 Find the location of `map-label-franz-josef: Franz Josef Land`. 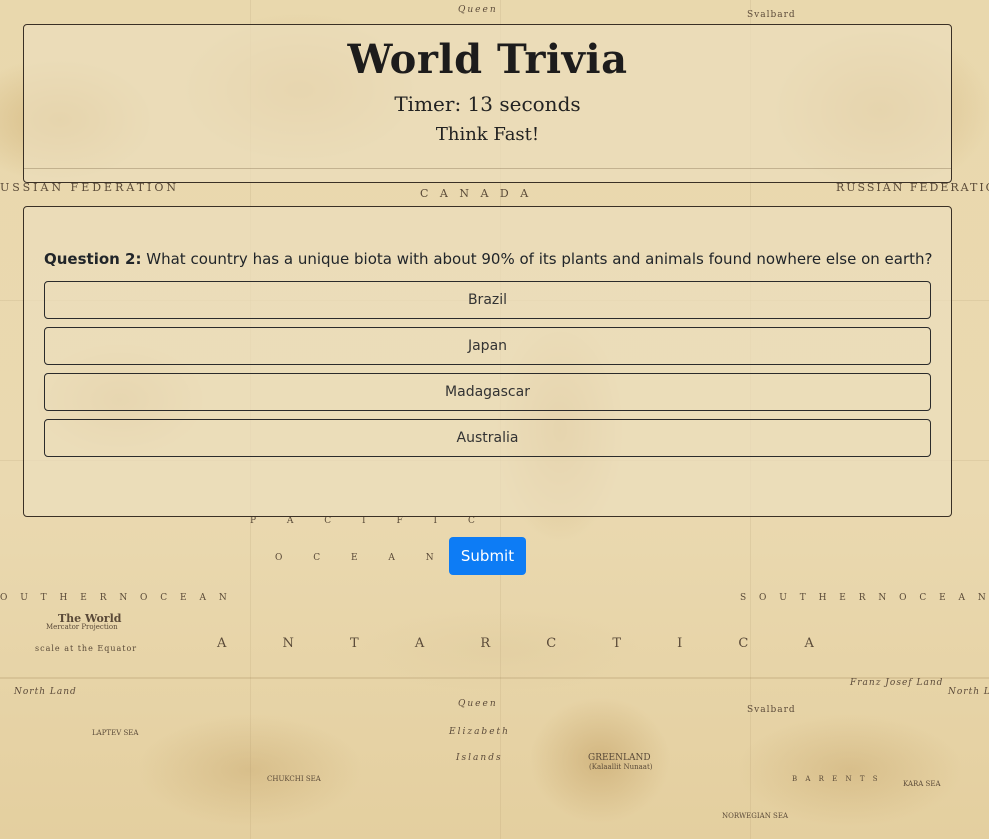

map-label-franz-josef: Franz Josef Land is located at coordinates (897, 683).